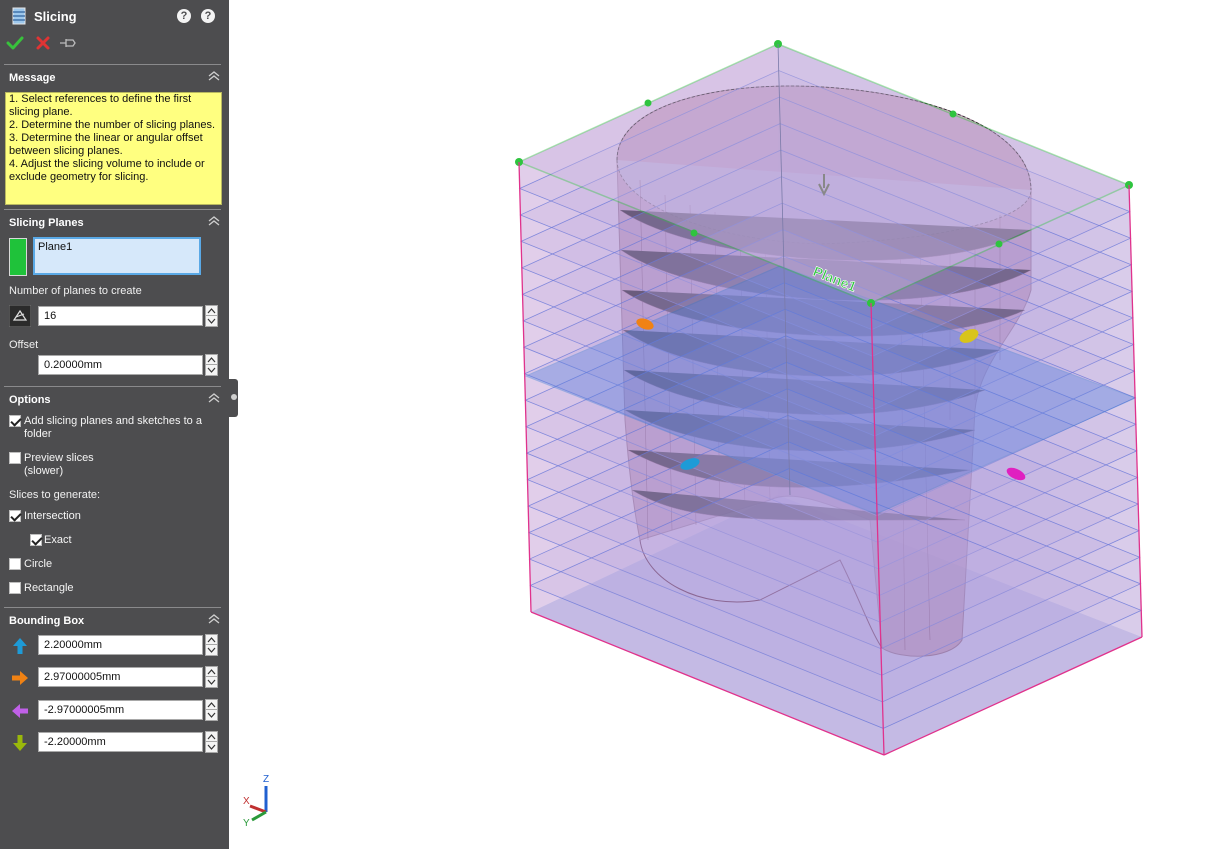 This screenshot has width=1215, height=849. I want to click on exact-label: Exact, so click(58, 540).